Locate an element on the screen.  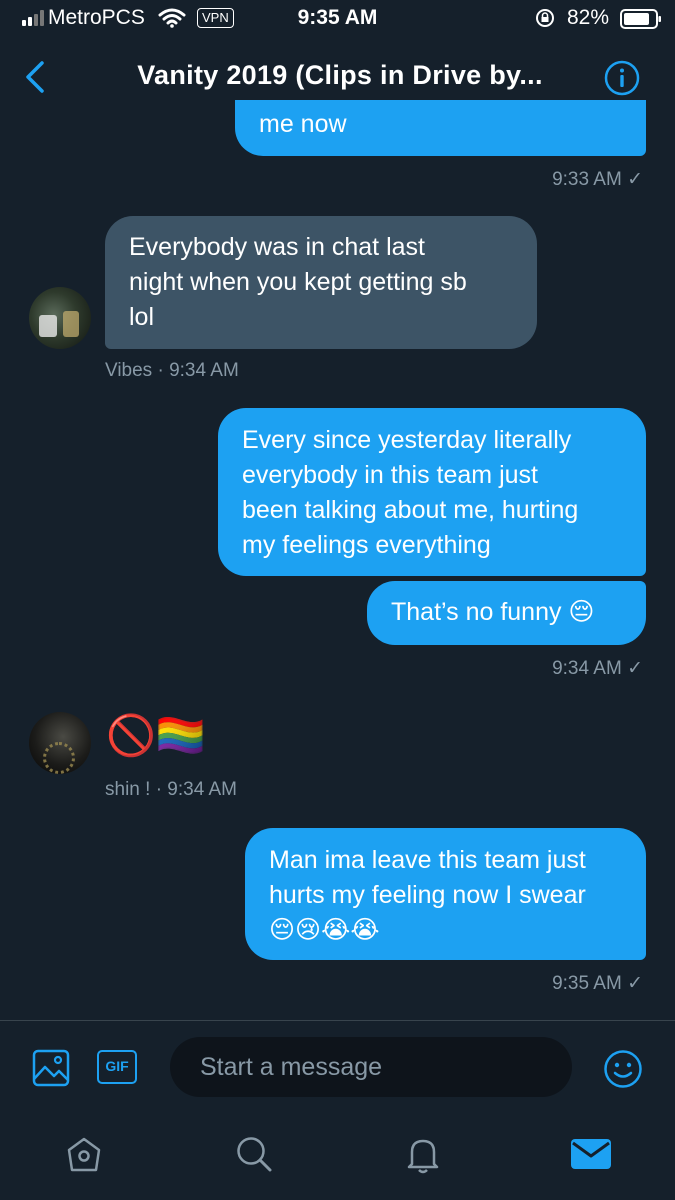
outgoing-message-bubble: That’s no funny 😔 is located at coordinates (506, 613).